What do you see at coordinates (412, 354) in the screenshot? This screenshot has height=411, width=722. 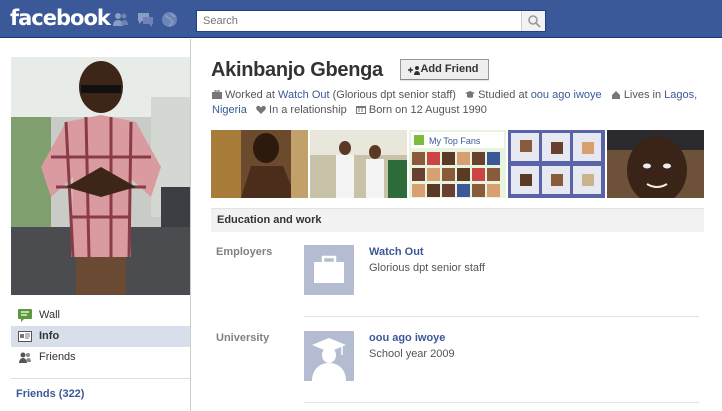 I see `university-detail: School year 2009` at bounding box center [412, 354].